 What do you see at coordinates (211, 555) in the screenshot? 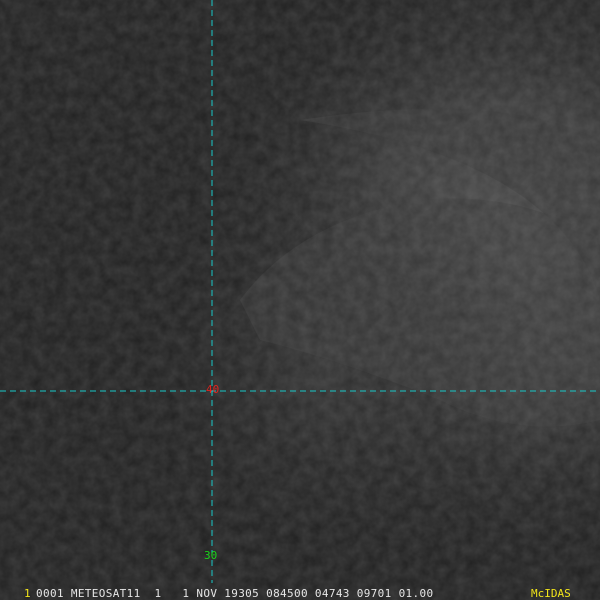
I see `latitude-label-30: 30` at bounding box center [211, 555].